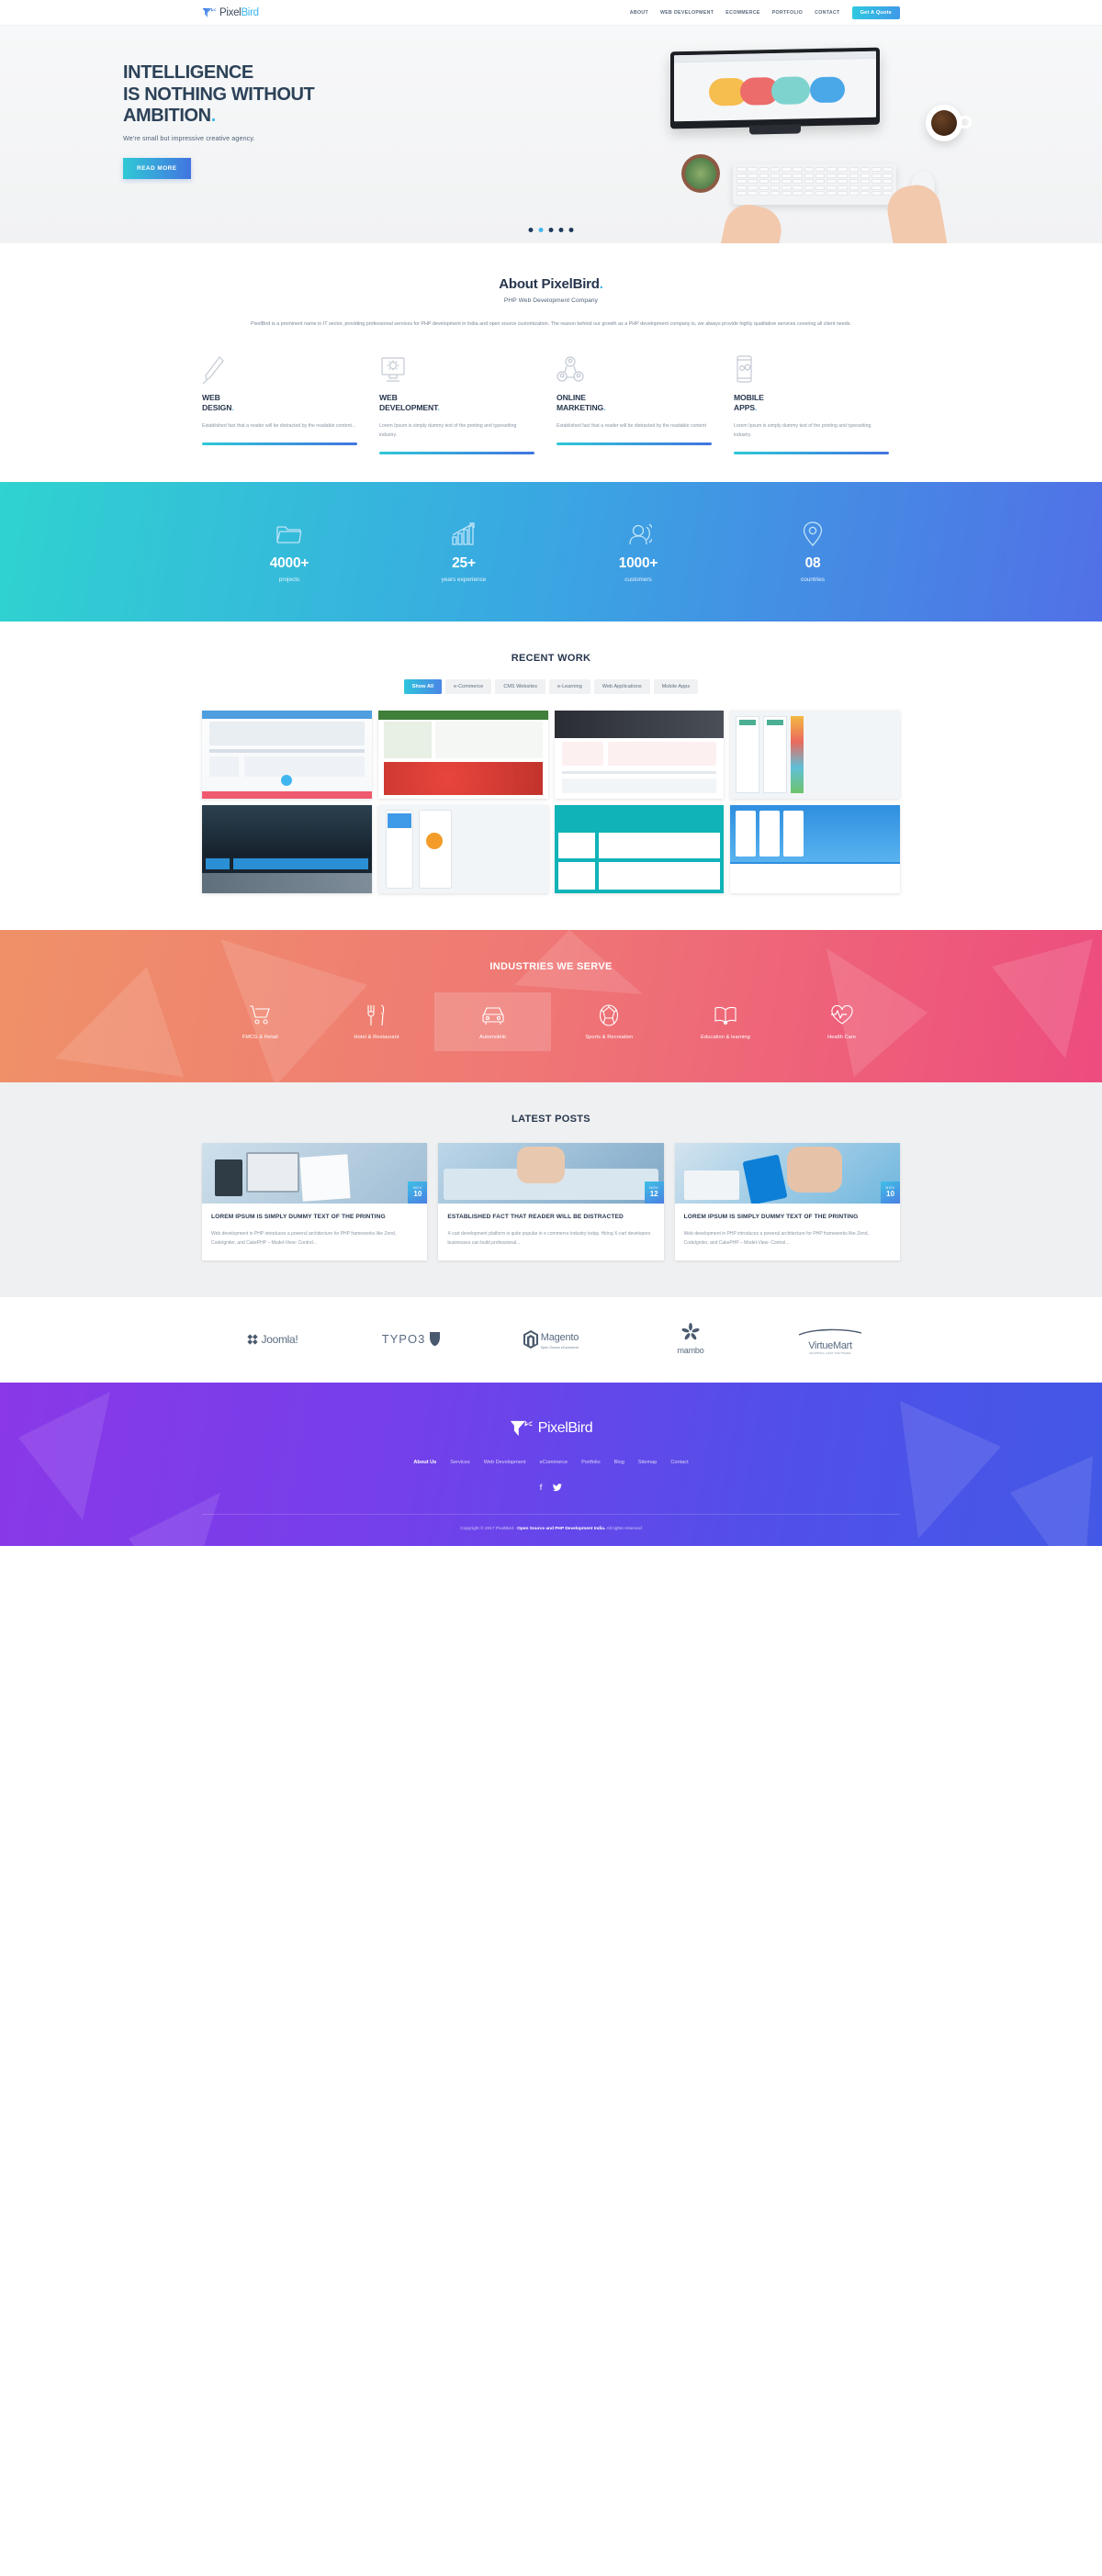 Image resolution: width=1102 pixels, height=2576 pixels. Describe the element at coordinates (230, 12) in the screenshot. I see `brand-logo: PixelBird` at that location.